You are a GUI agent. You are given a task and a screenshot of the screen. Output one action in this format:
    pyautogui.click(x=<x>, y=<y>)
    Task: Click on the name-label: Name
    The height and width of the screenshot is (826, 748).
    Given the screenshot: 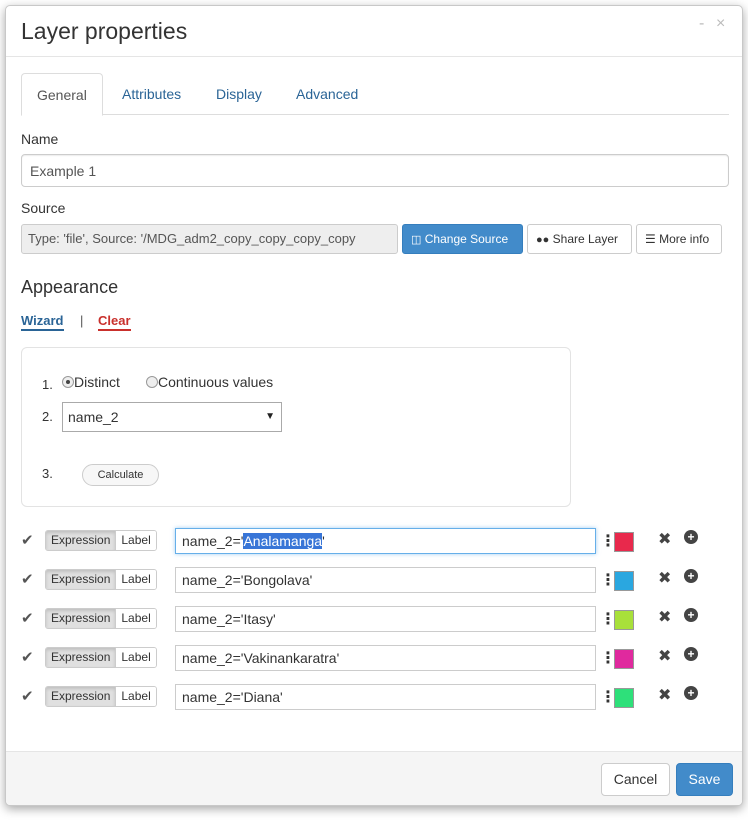 What is the action you would take?
    pyautogui.click(x=40, y=139)
    